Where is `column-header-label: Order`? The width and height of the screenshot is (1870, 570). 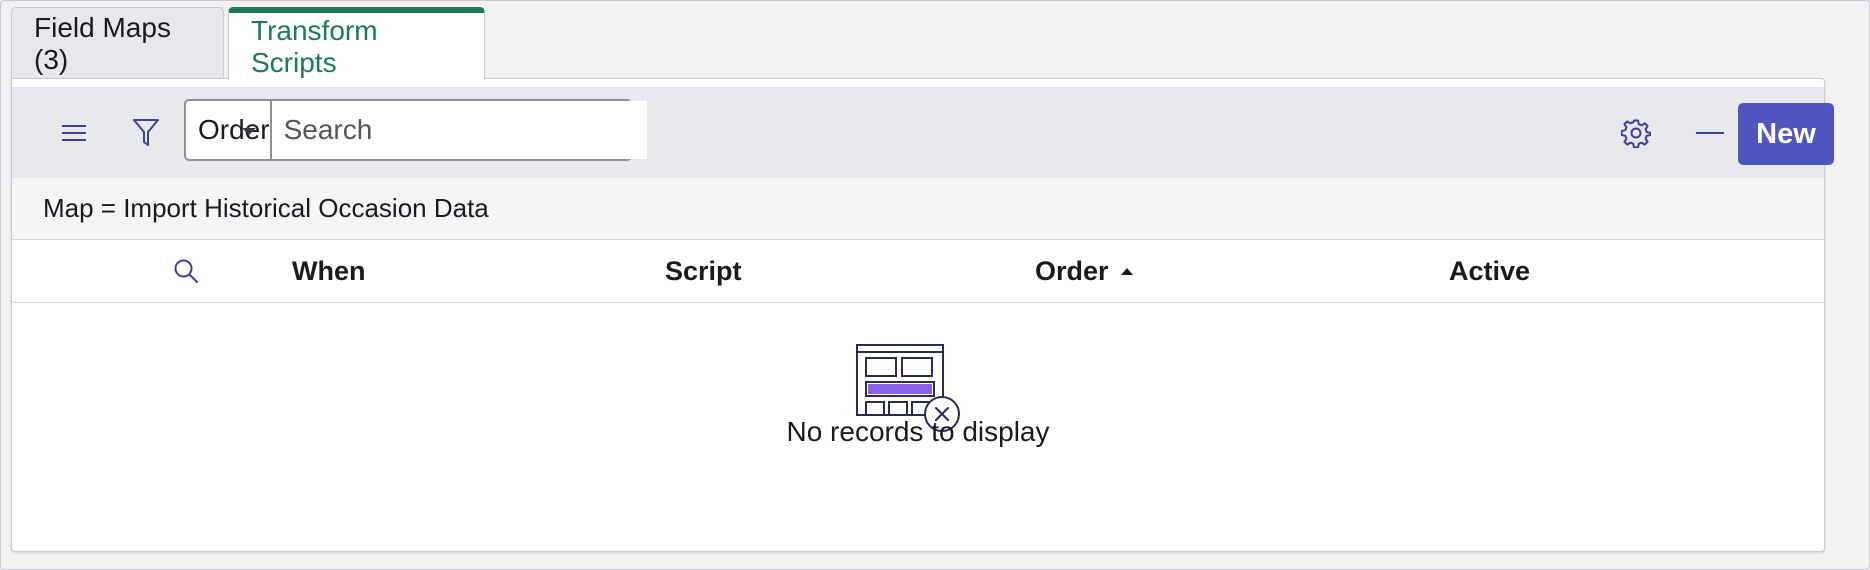 column-header-label: Order is located at coordinates (1072, 270).